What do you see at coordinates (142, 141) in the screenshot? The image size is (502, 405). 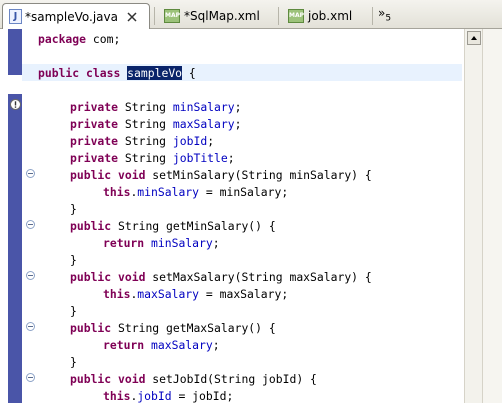 I see `code-line: private String jobId;` at bounding box center [142, 141].